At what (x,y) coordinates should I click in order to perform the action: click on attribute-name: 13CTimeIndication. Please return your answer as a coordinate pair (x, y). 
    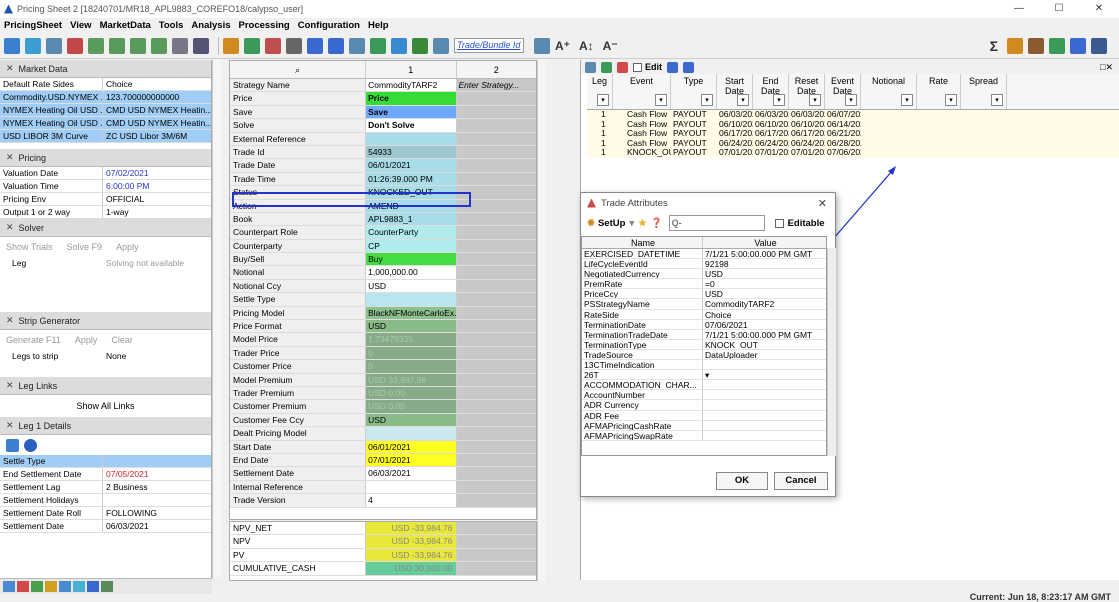
    Looking at the image, I should click on (642, 365).